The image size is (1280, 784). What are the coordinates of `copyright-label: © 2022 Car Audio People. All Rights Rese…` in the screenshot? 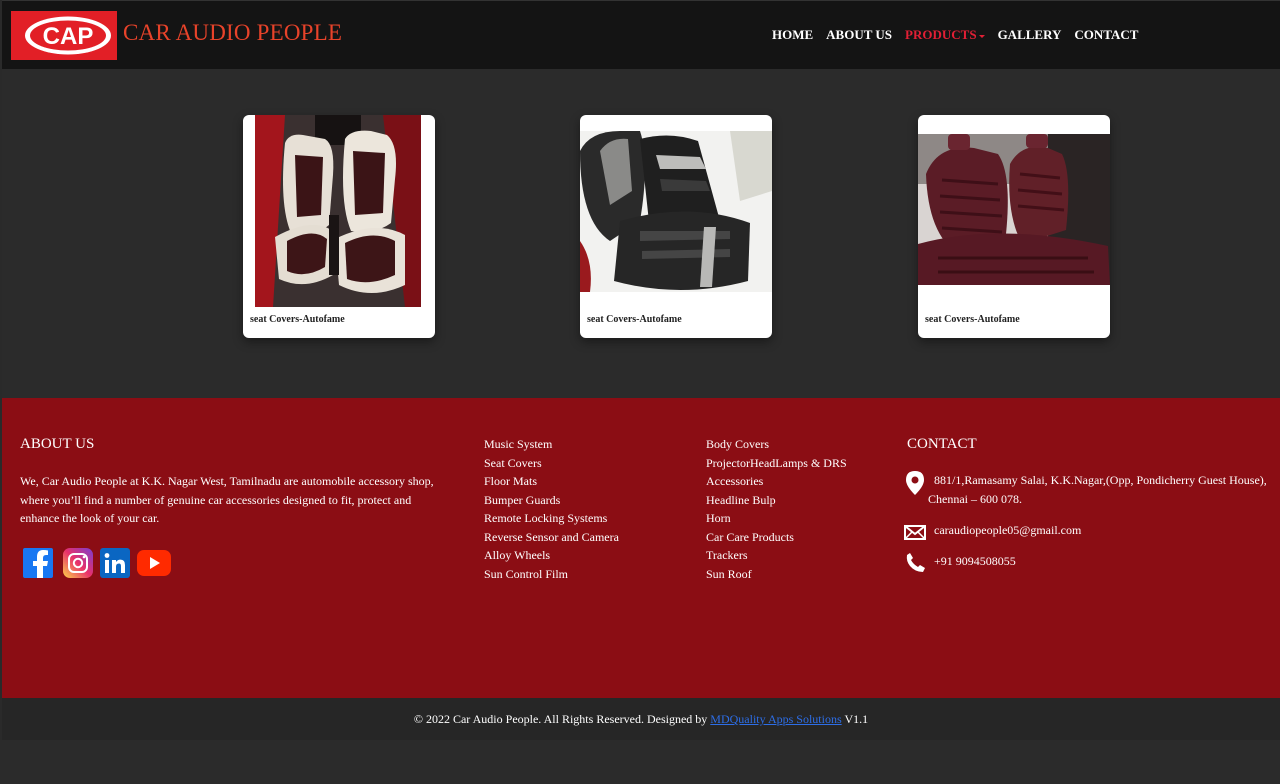 It's located at (560, 719).